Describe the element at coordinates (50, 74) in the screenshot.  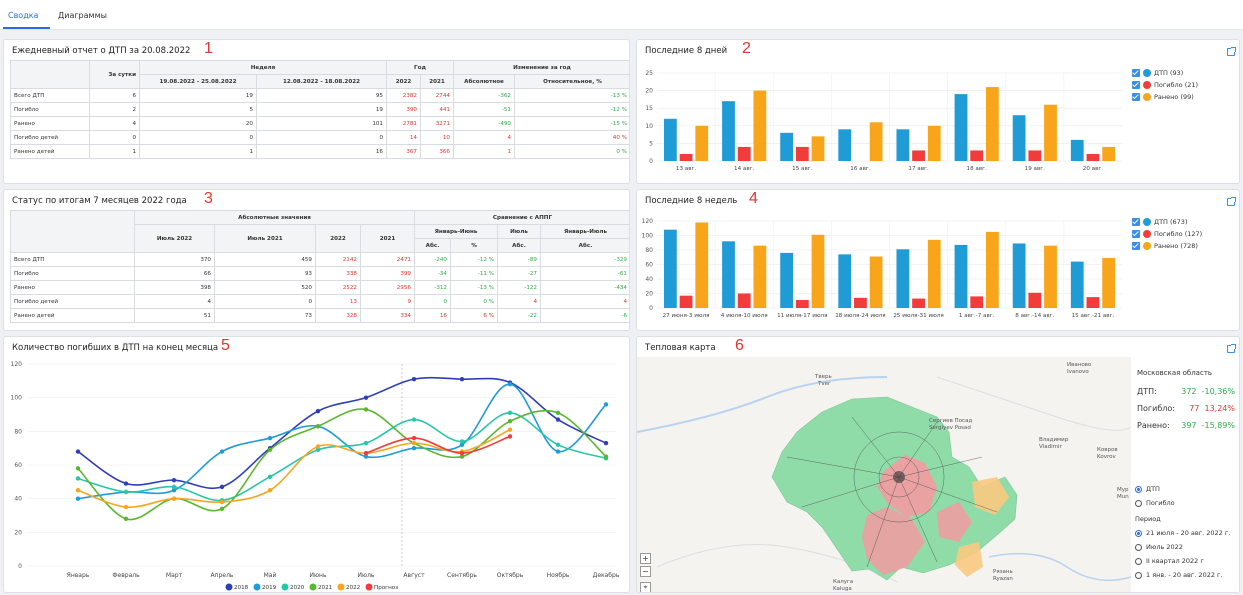
I see `corner-cell` at that location.